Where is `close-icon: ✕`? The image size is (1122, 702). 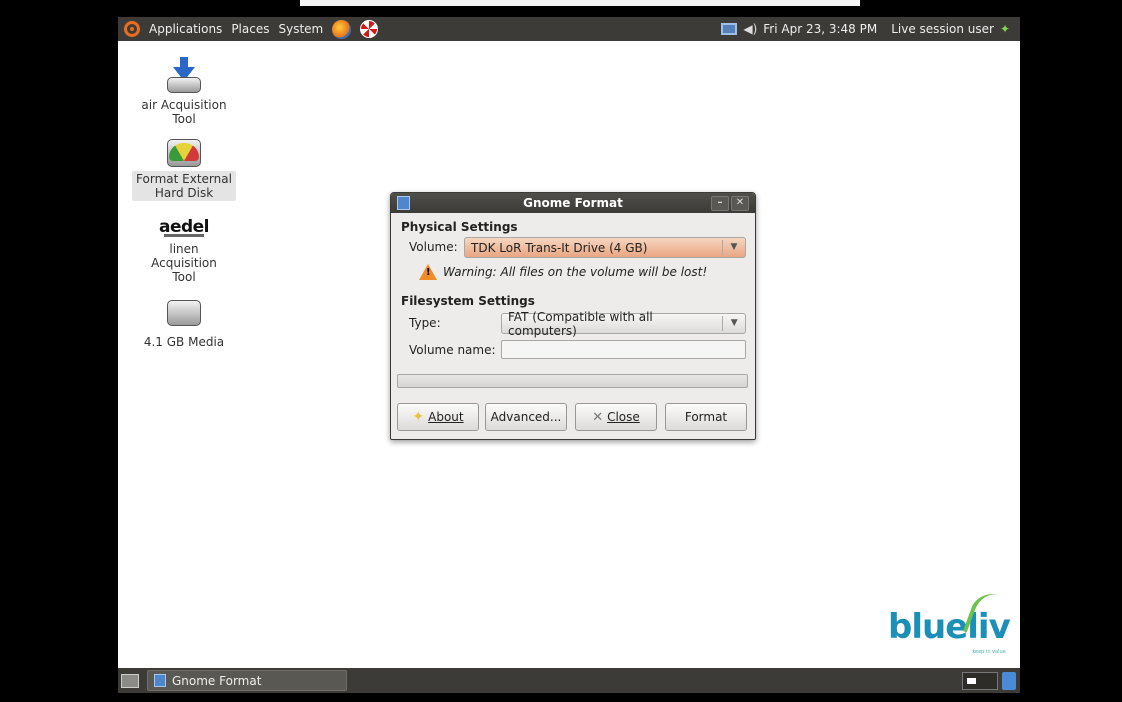 close-icon: ✕ is located at coordinates (598, 417).